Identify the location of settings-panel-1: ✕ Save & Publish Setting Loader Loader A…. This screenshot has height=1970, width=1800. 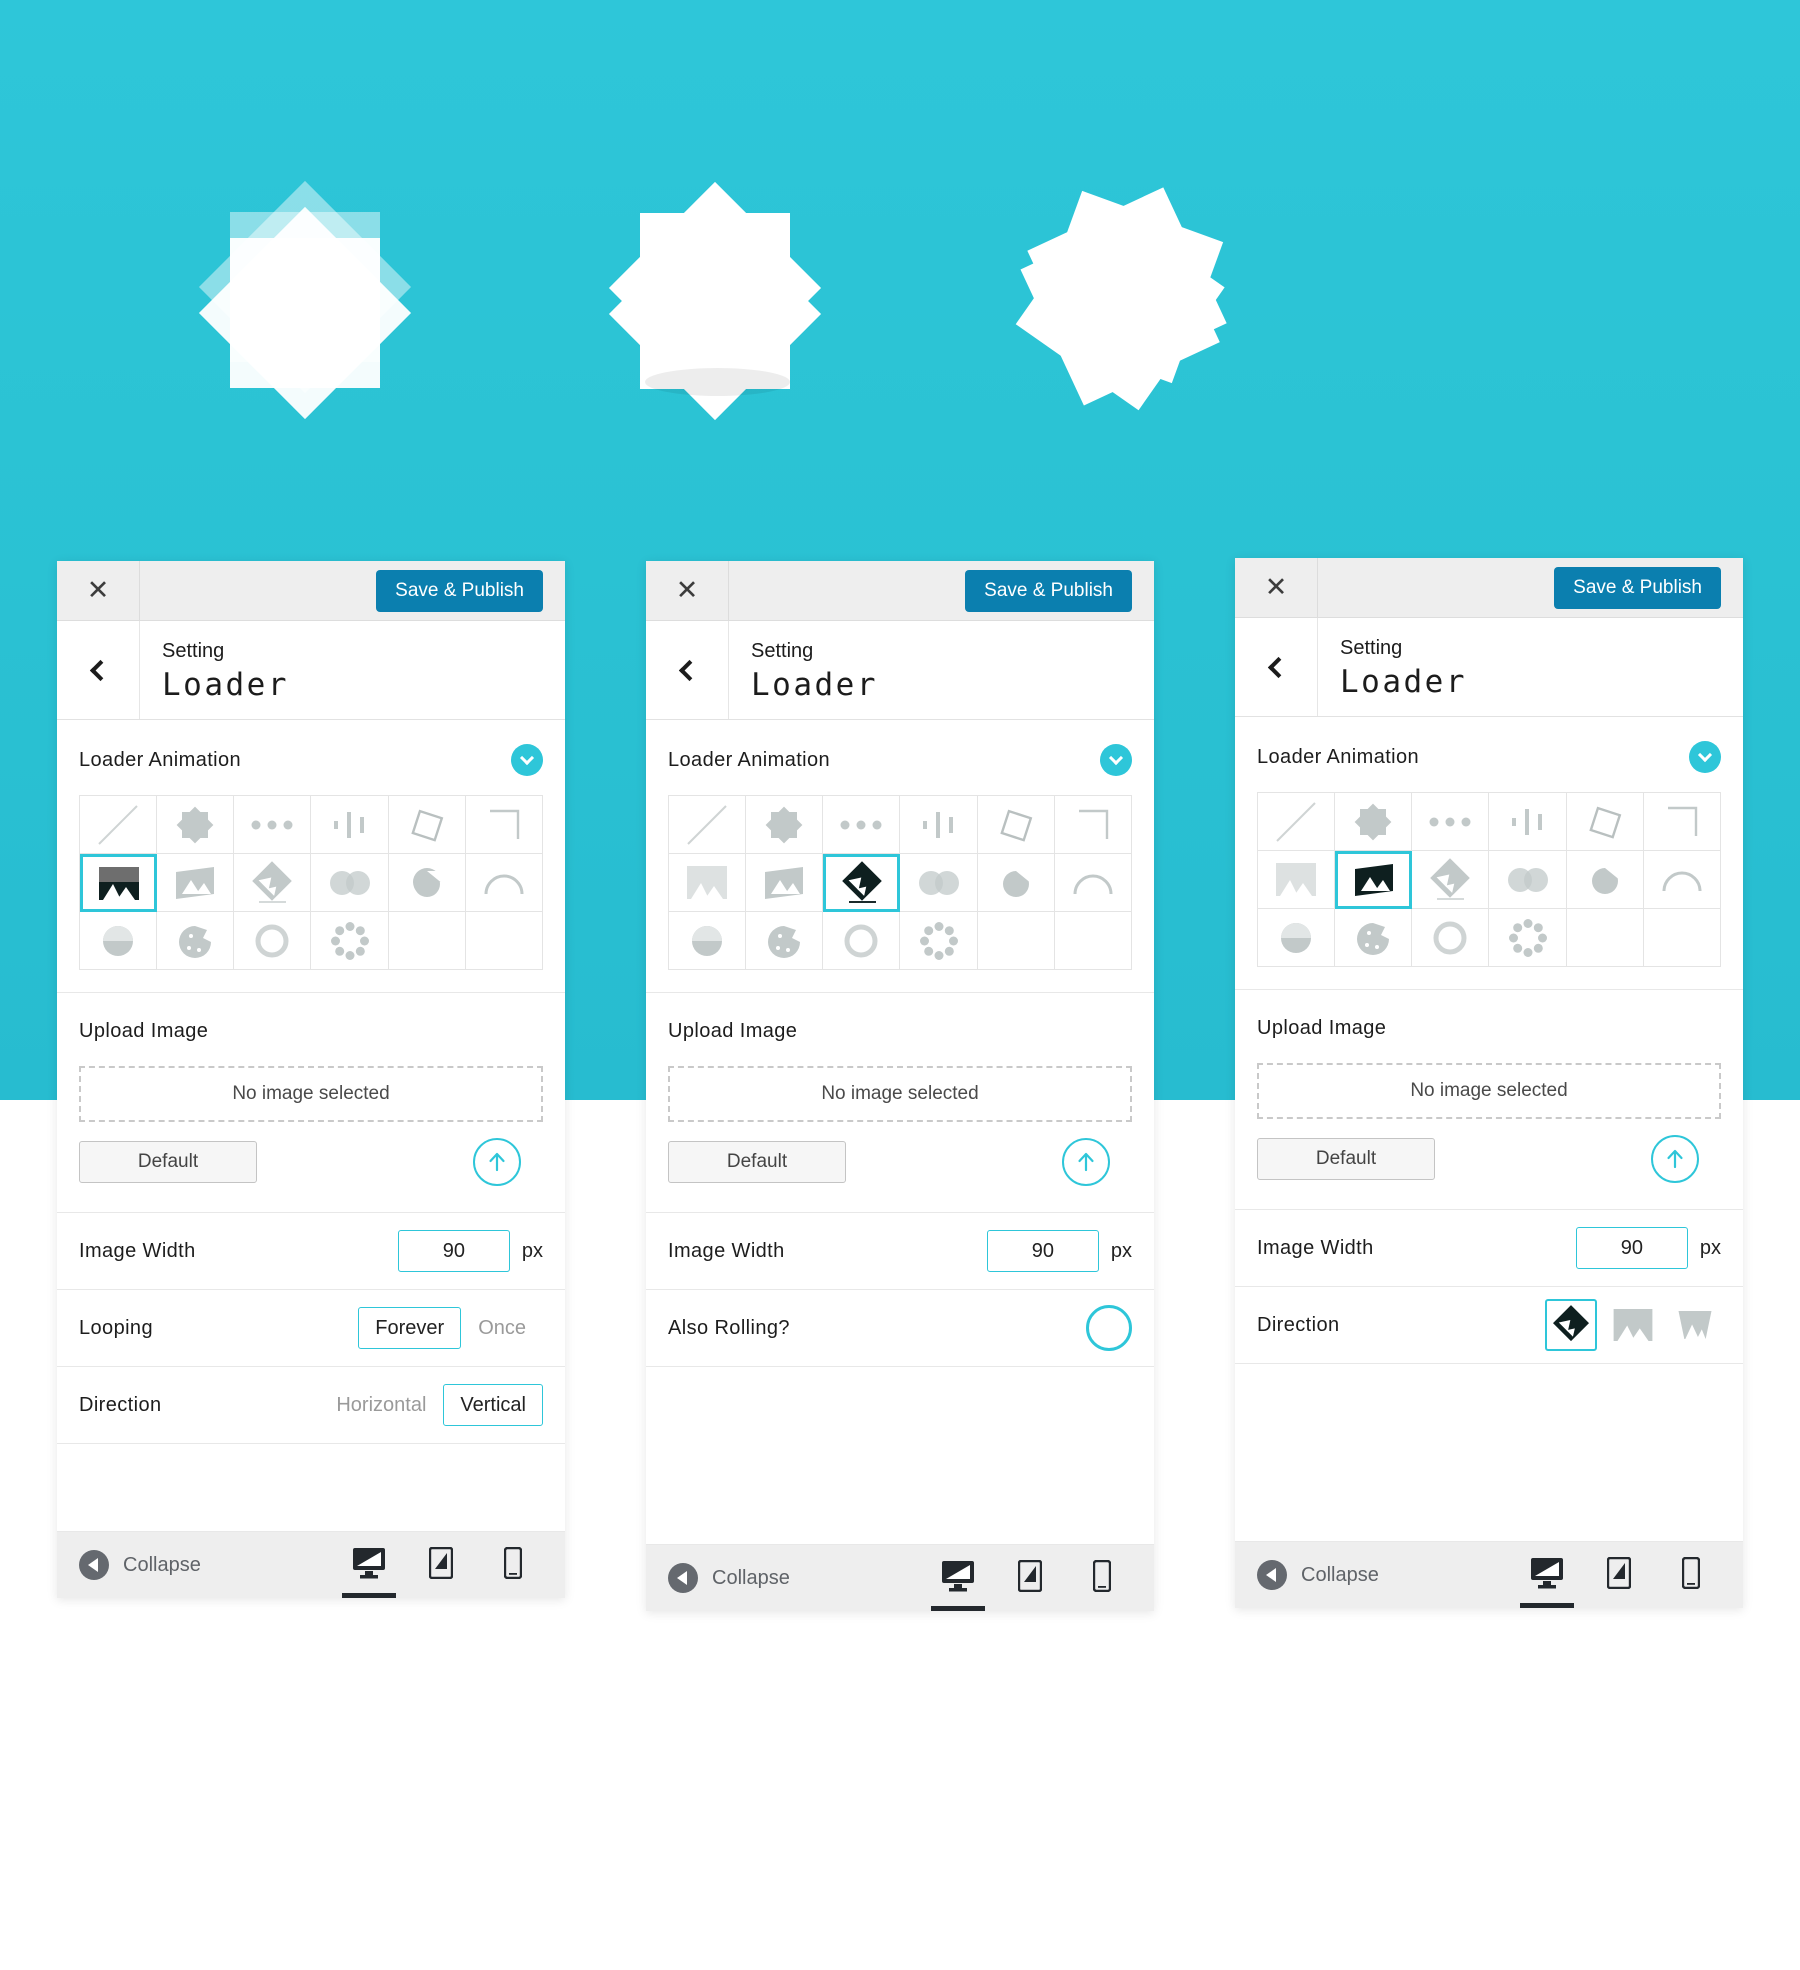
(311, 1079).